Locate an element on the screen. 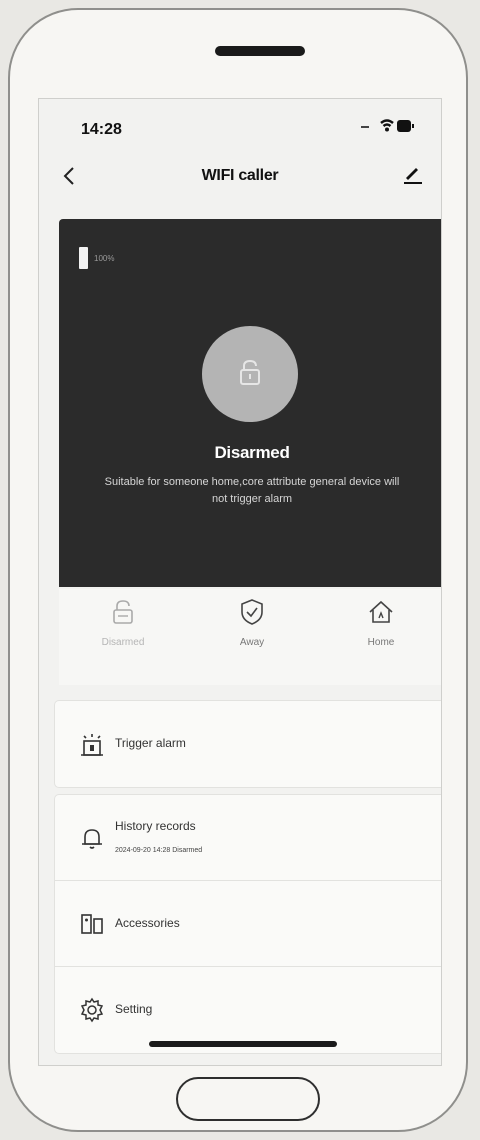 The height and width of the screenshot is (1140, 480). mode-status-circle is located at coordinates (250, 374).